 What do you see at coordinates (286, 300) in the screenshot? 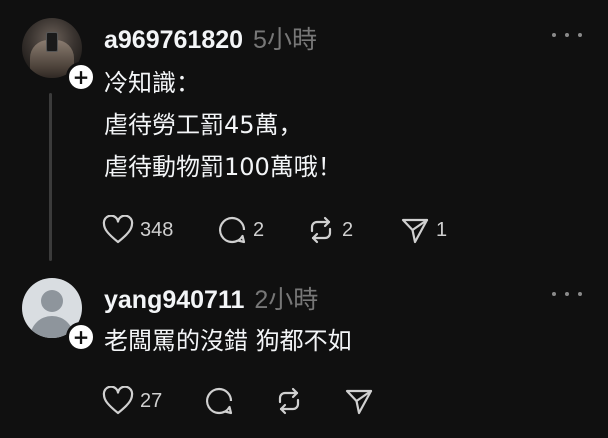
I see `timestamp: 2小時` at bounding box center [286, 300].